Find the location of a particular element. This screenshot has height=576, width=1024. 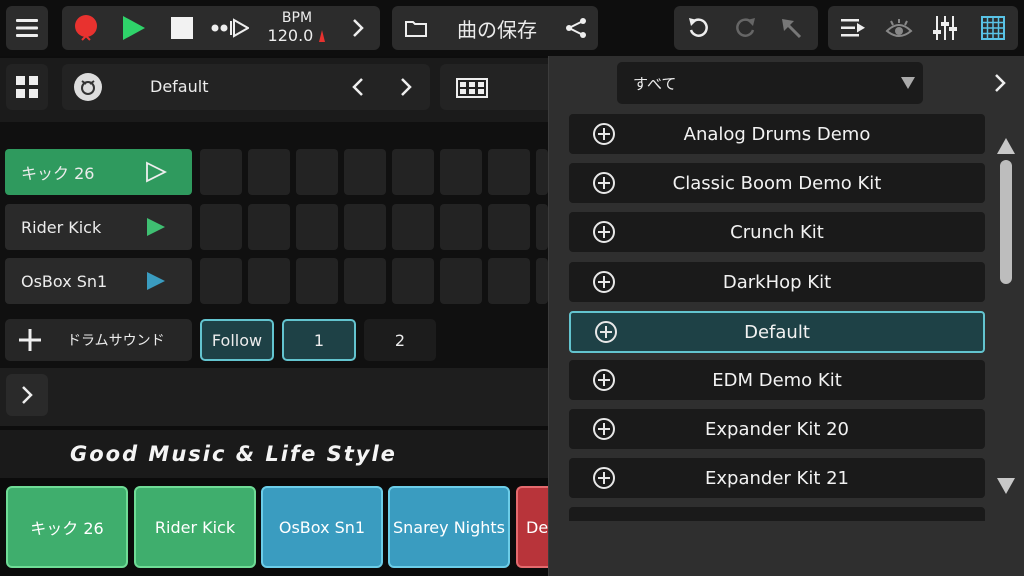

layout-toggle-button is located at coordinates (27, 87).